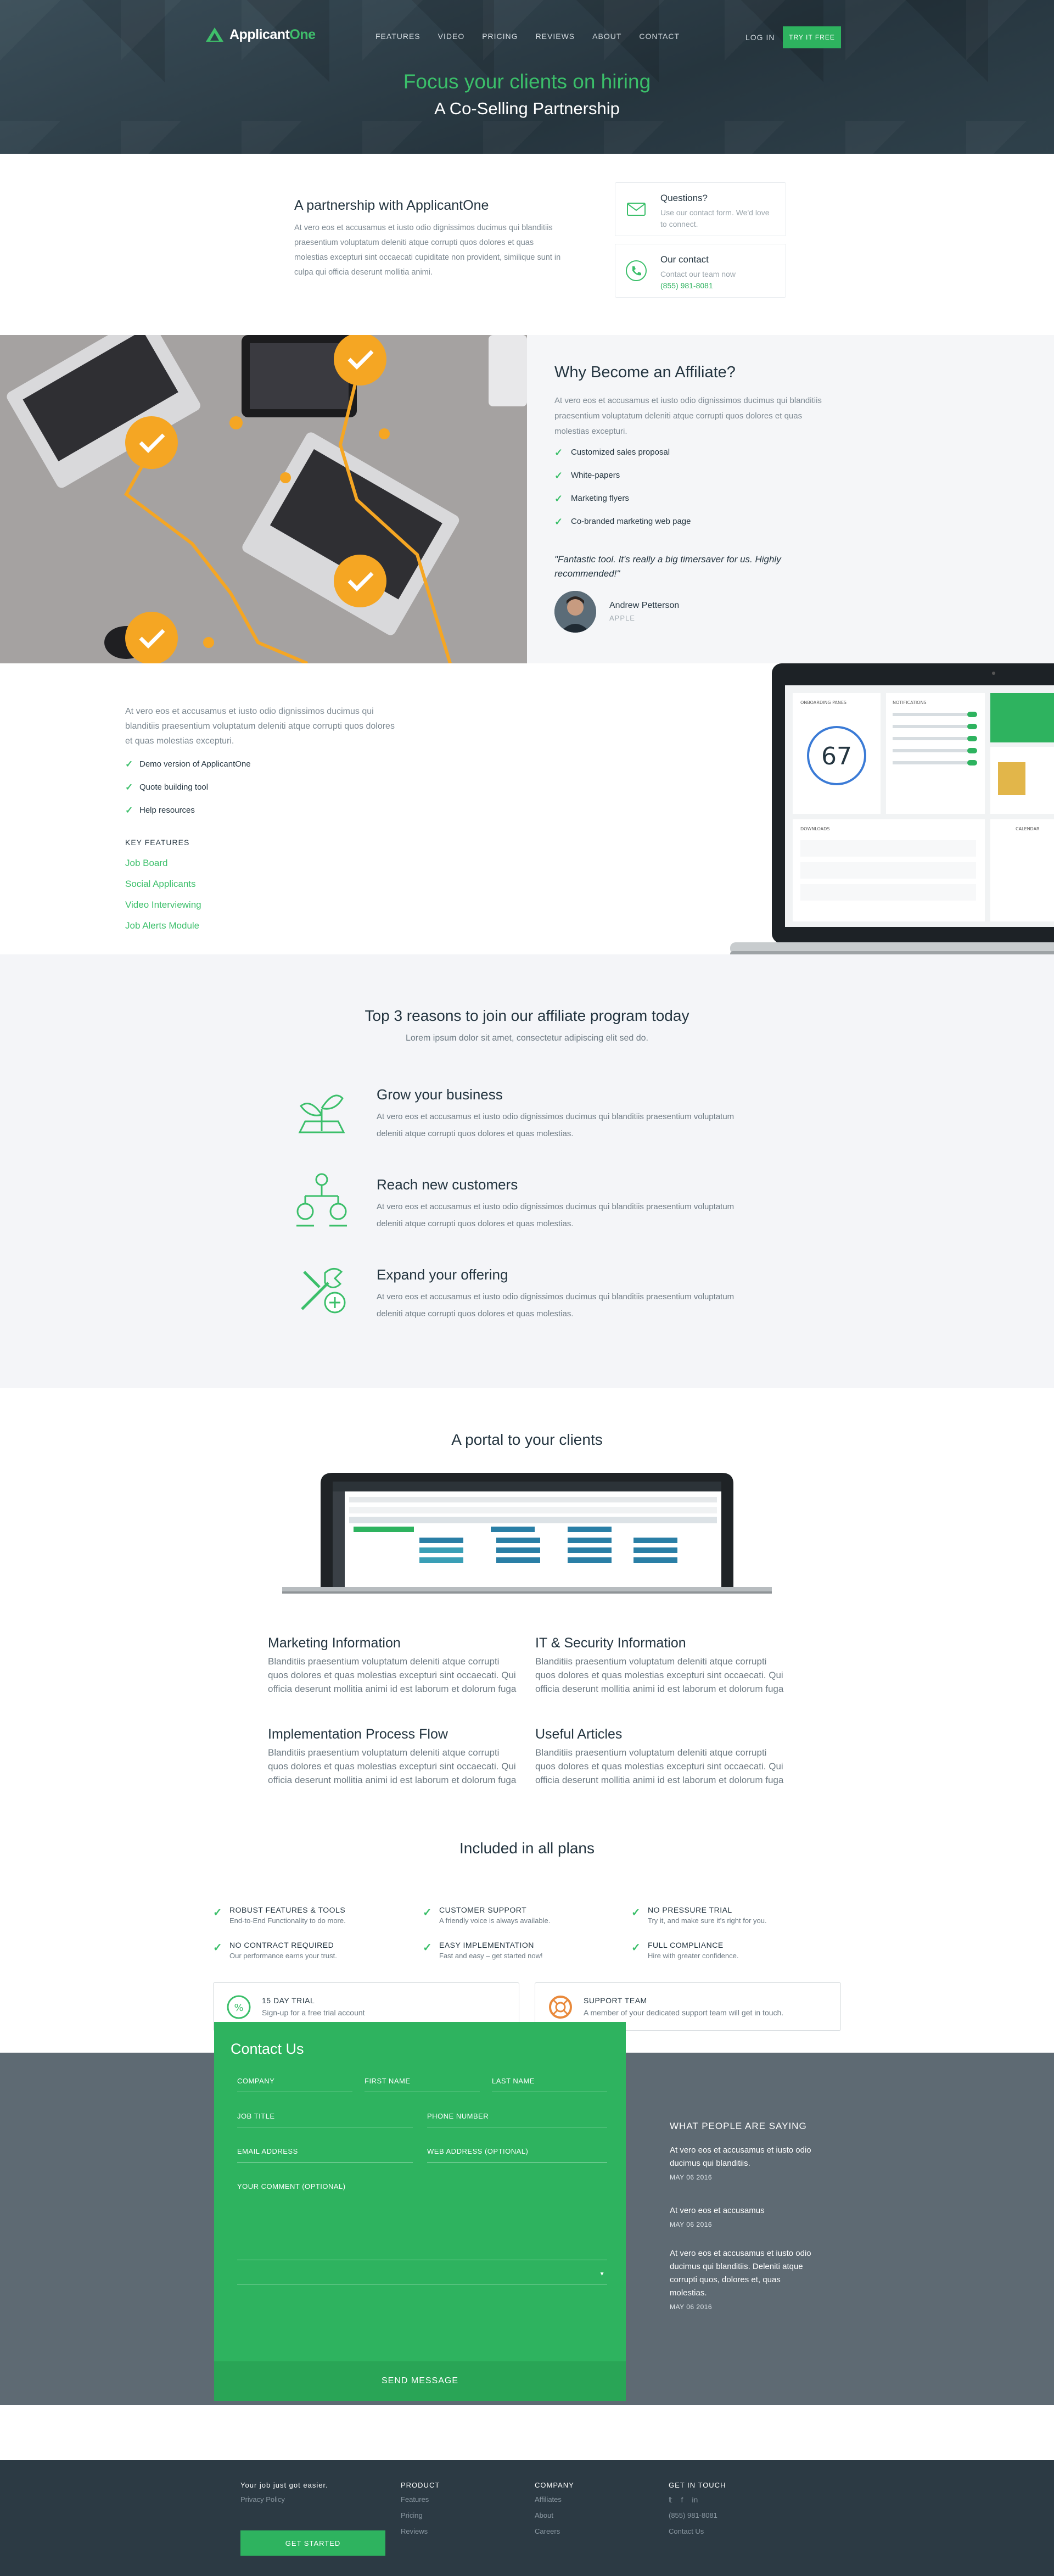 This screenshot has width=1054, height=2576. Describe the element at coordinates (684, 260) in the screenshot. I see `contact-title: Our contact` at that location.